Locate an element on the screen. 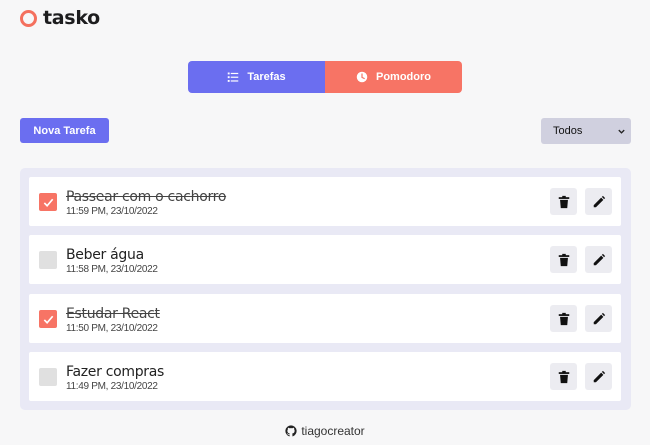  task-date: 11:49 PM, 23/10/2022 is located at coordinates (112, 386).